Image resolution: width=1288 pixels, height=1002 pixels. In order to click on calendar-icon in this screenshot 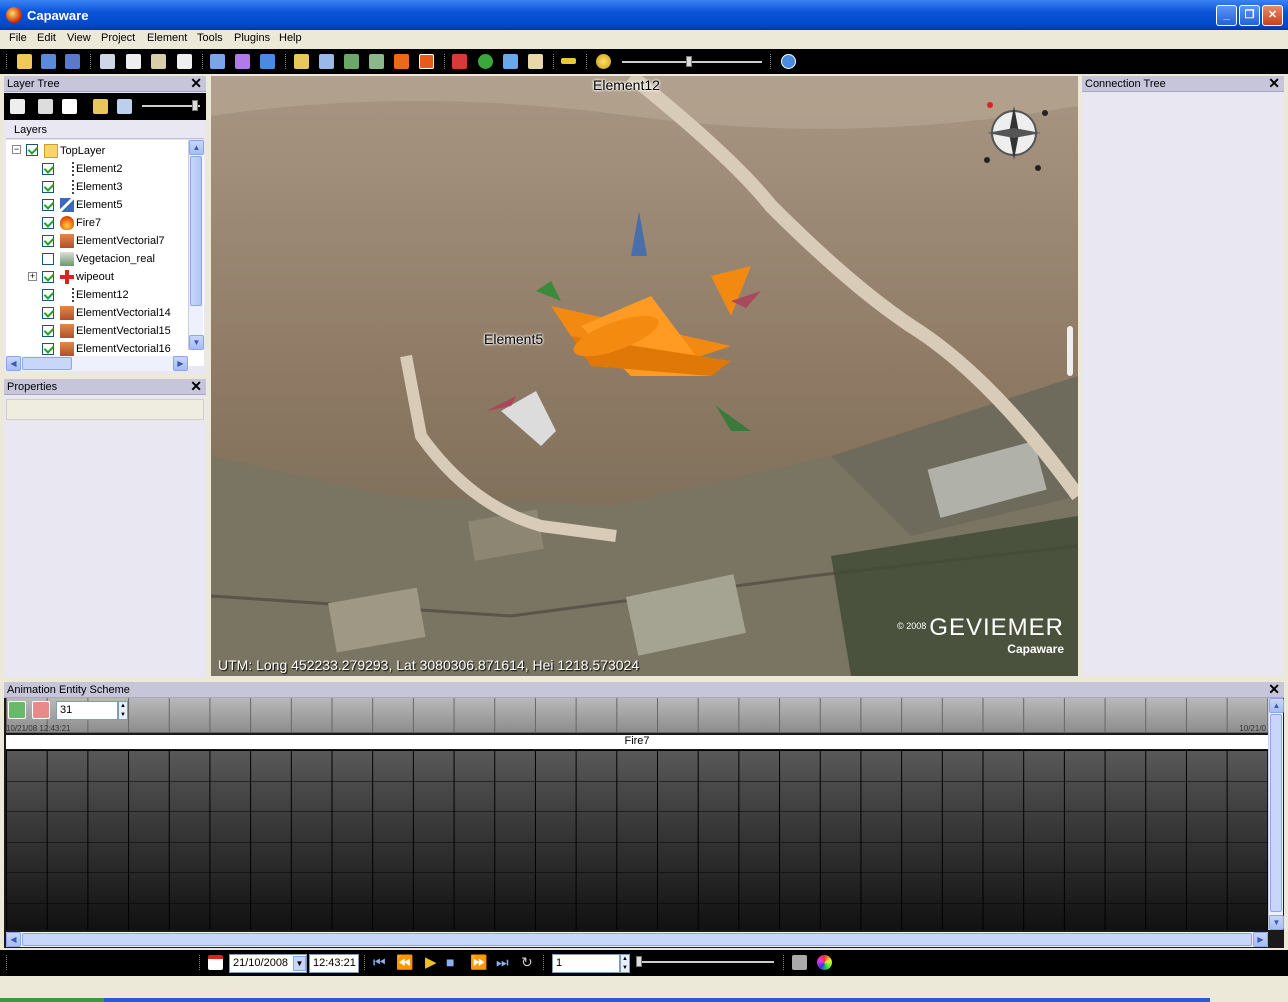, I will do `click(215, 962)`.